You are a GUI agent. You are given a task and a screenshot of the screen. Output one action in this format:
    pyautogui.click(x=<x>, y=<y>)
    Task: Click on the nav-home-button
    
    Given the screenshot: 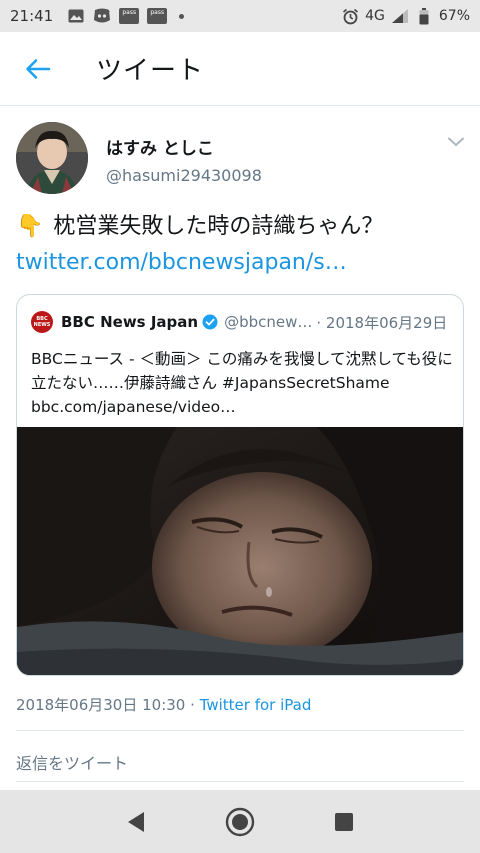 What is the action you would take?
    pyautogui.click(x=240, y=822)
    